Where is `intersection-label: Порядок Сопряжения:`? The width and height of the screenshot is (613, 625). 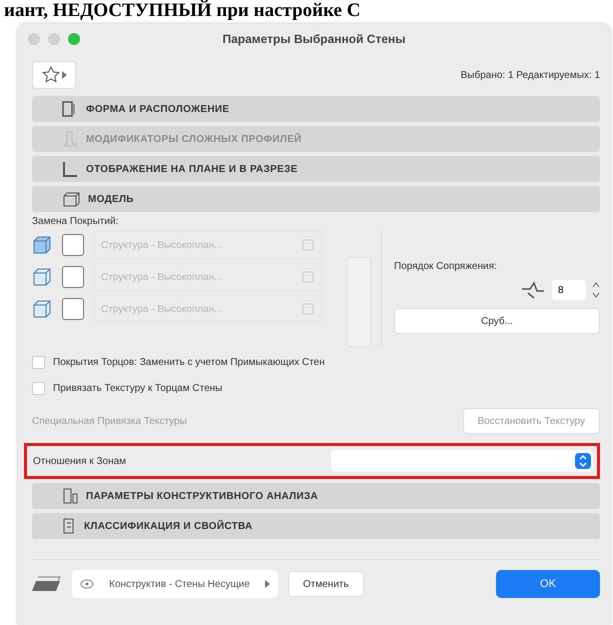 intersection-label: Порядок Сопряжения: is located at coordinates (446, 266).